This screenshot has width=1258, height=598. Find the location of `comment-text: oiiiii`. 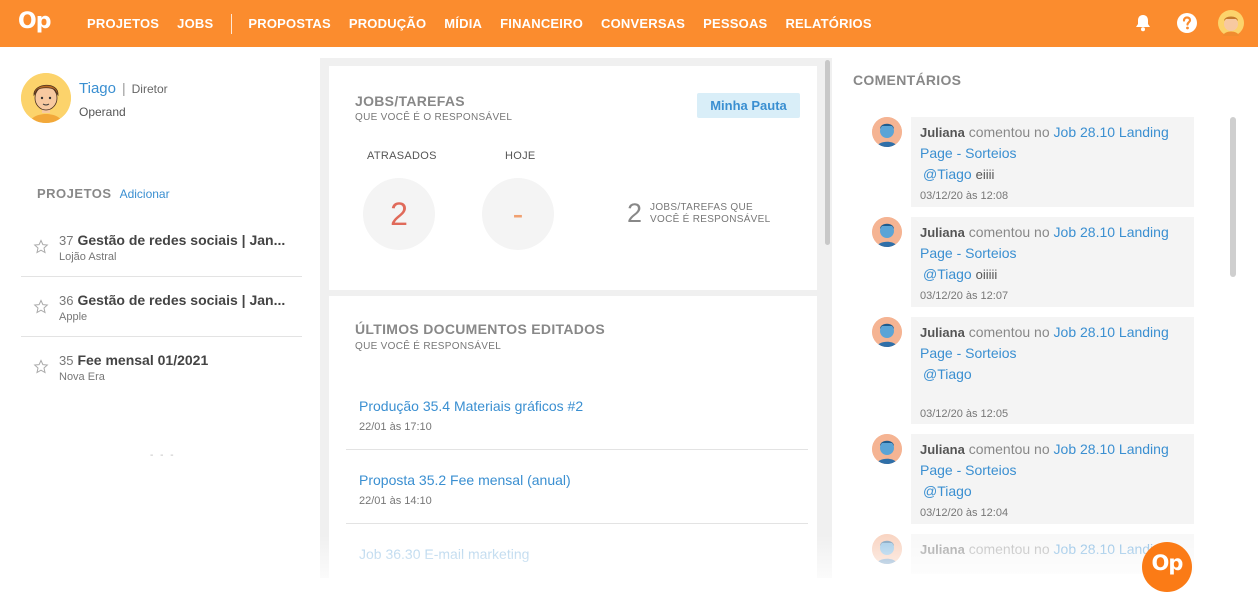

comment-text: oiiiii is located at coordinates (986, 274).